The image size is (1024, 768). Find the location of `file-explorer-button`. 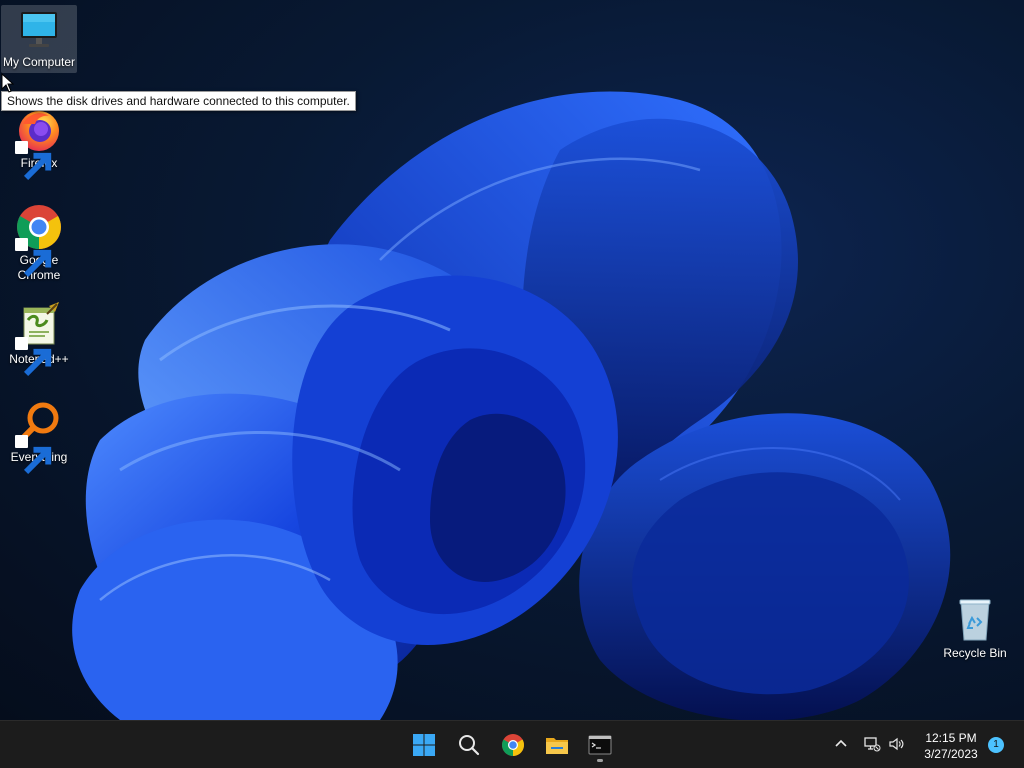

file-explorer-button is located at coordinates (557, 745).